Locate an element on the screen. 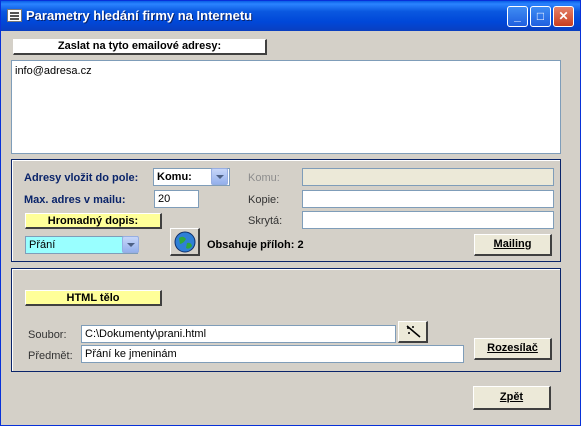 The image size is (581, 426). file-label: Soubor: is located at coordinates (47, 335).